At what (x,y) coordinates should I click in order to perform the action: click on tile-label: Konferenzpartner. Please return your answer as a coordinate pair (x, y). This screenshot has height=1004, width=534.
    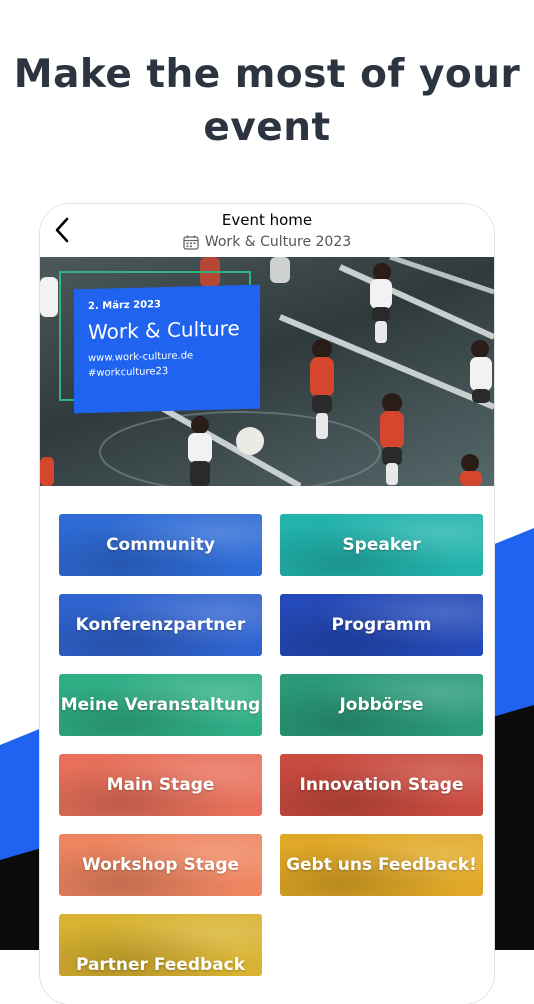
    Looking at the image, I should click on (160, 625).